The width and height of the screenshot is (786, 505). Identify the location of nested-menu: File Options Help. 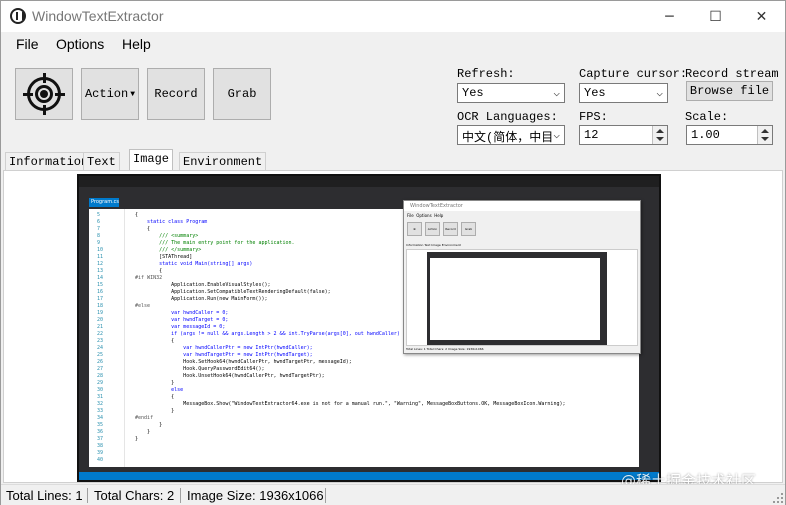
(425, 215).